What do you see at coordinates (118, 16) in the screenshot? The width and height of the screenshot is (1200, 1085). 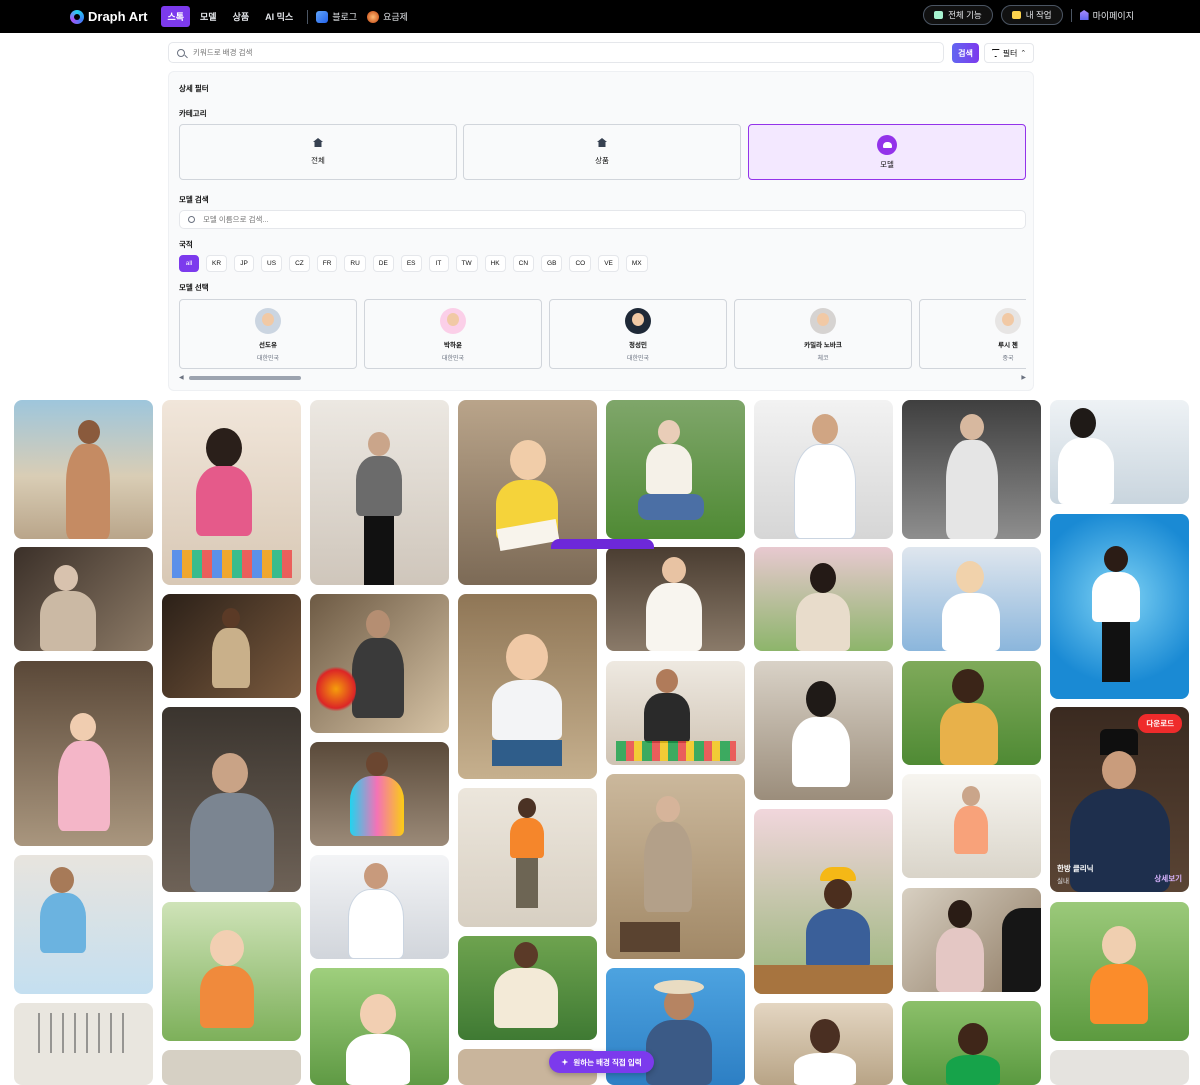 I see `brand-name: Draph Art` at bounding box center [118, 16].